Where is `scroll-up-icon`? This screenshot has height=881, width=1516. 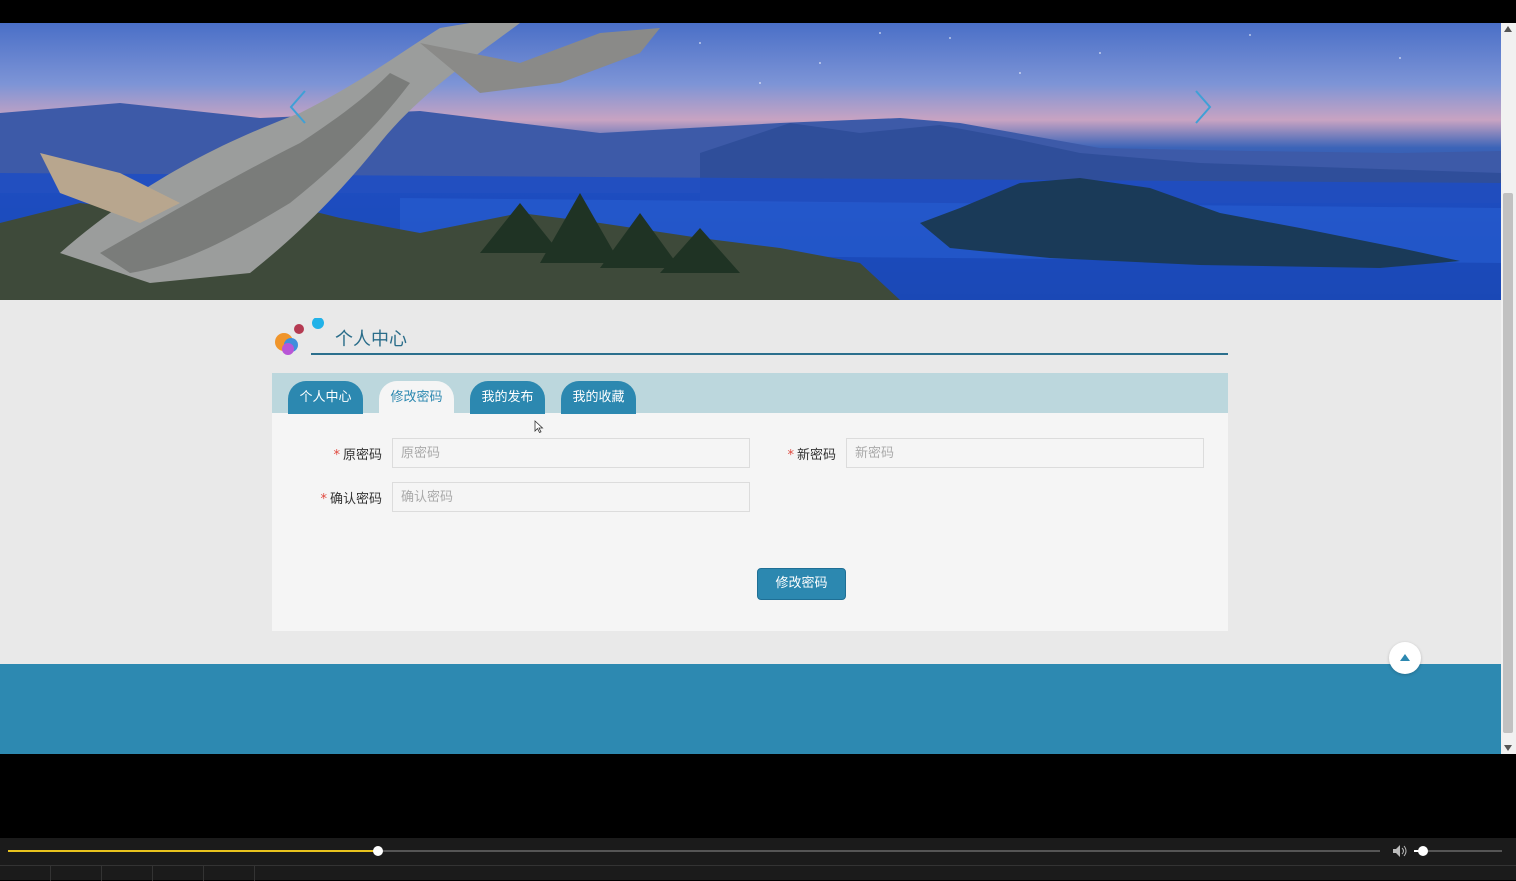
scroll-up-icon is located at coordinates (1508, 29).